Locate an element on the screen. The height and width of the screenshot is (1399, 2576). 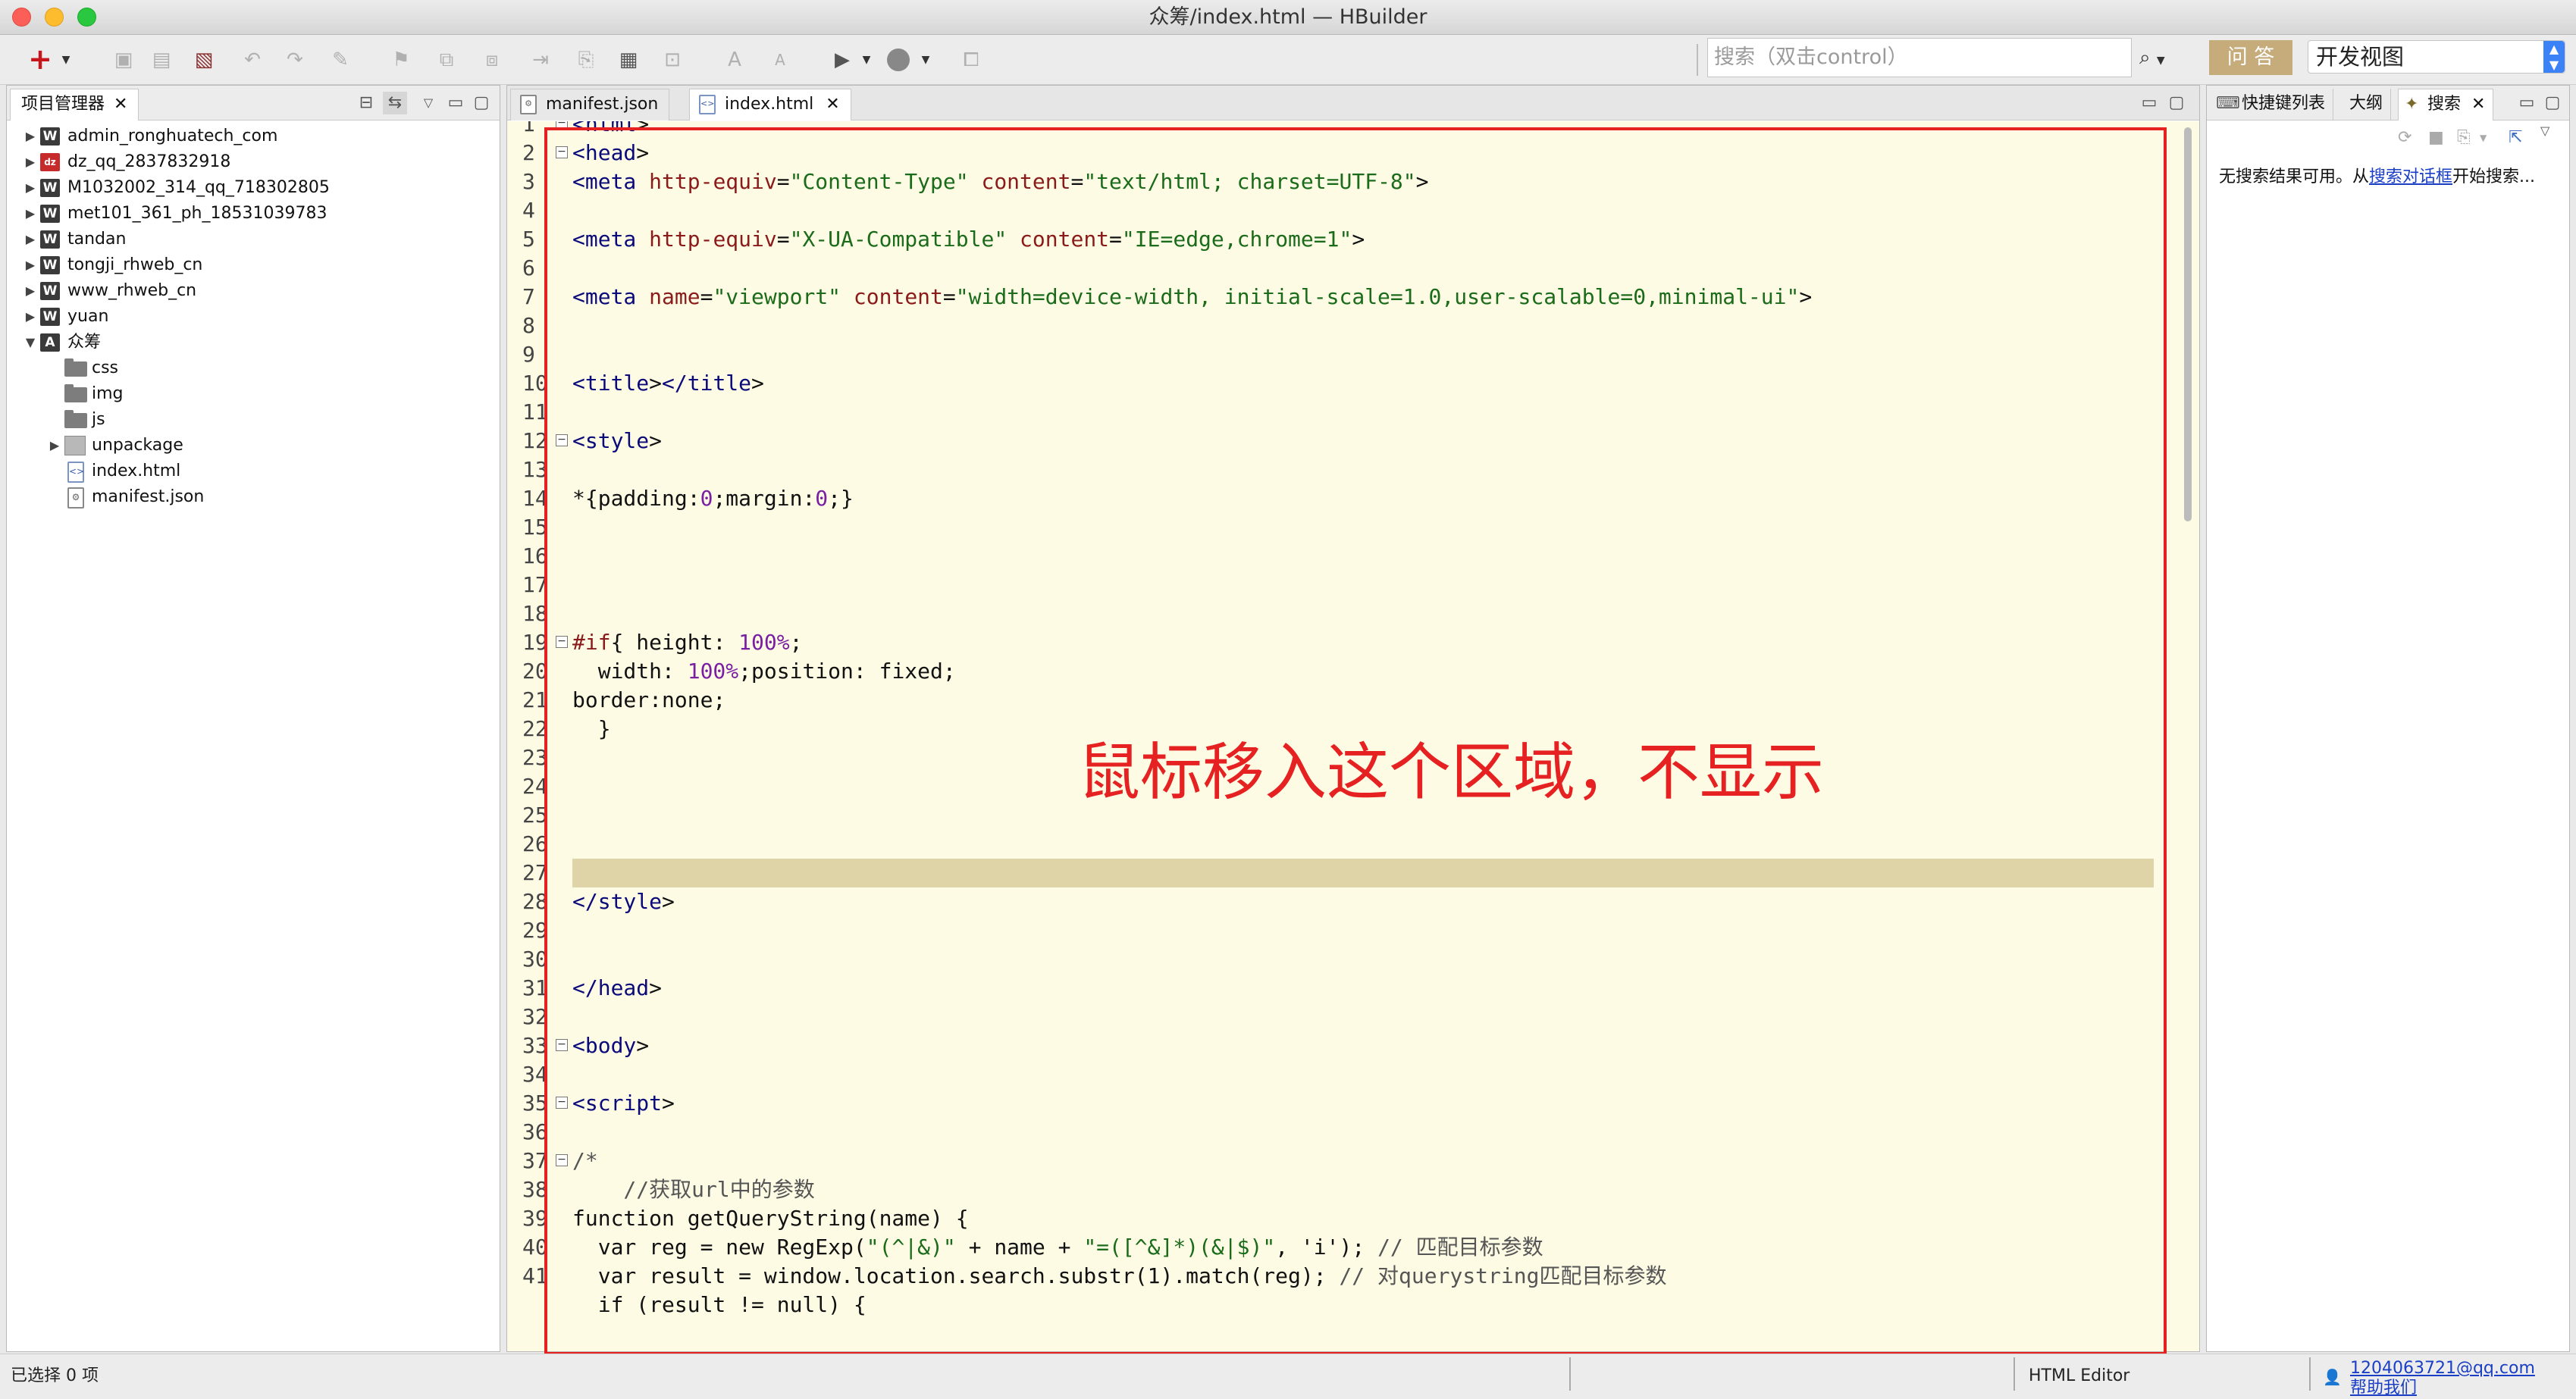
help-text: 帮助我们 is located at coordinates (2383, 1388).